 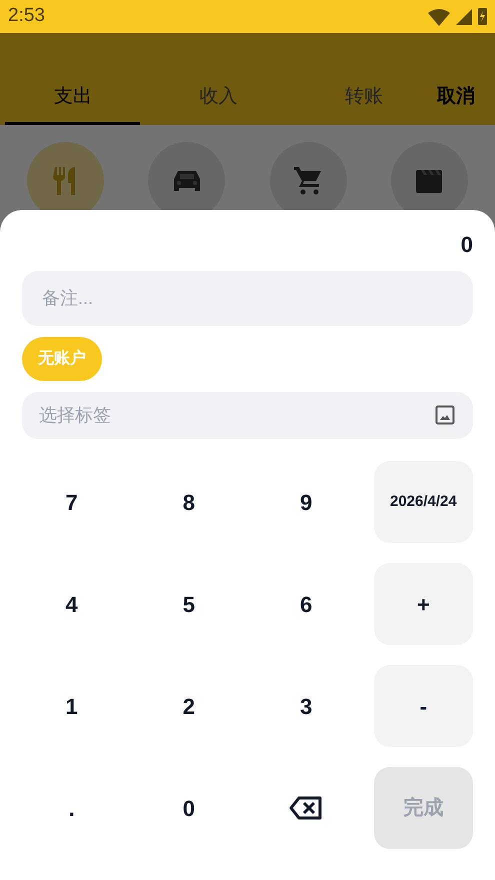 What do you see at coordinates (466, 245) in the screenshot?
I see `amount-display: 0` at bounding box center [466, 245].